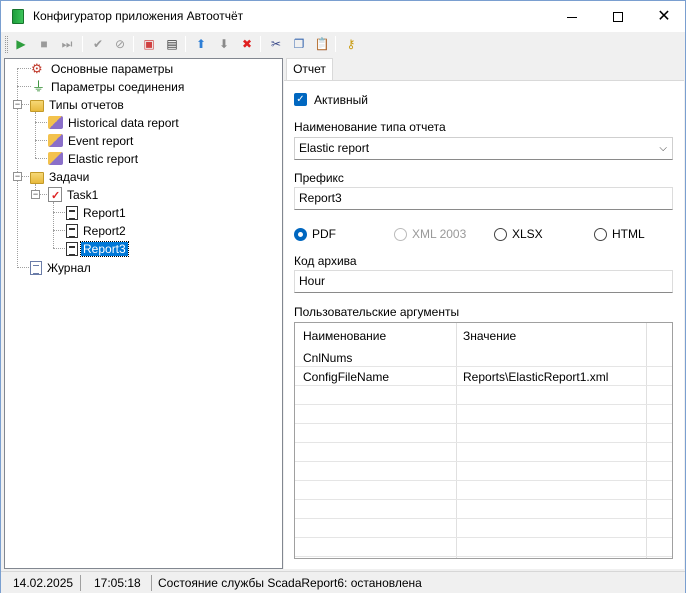 This screenshot has height=593, width=686. What do you see at coordinates (103, 158) in the screenshot?
I see `tree-item-label: Elastic report` at bounding box center [103, 158].